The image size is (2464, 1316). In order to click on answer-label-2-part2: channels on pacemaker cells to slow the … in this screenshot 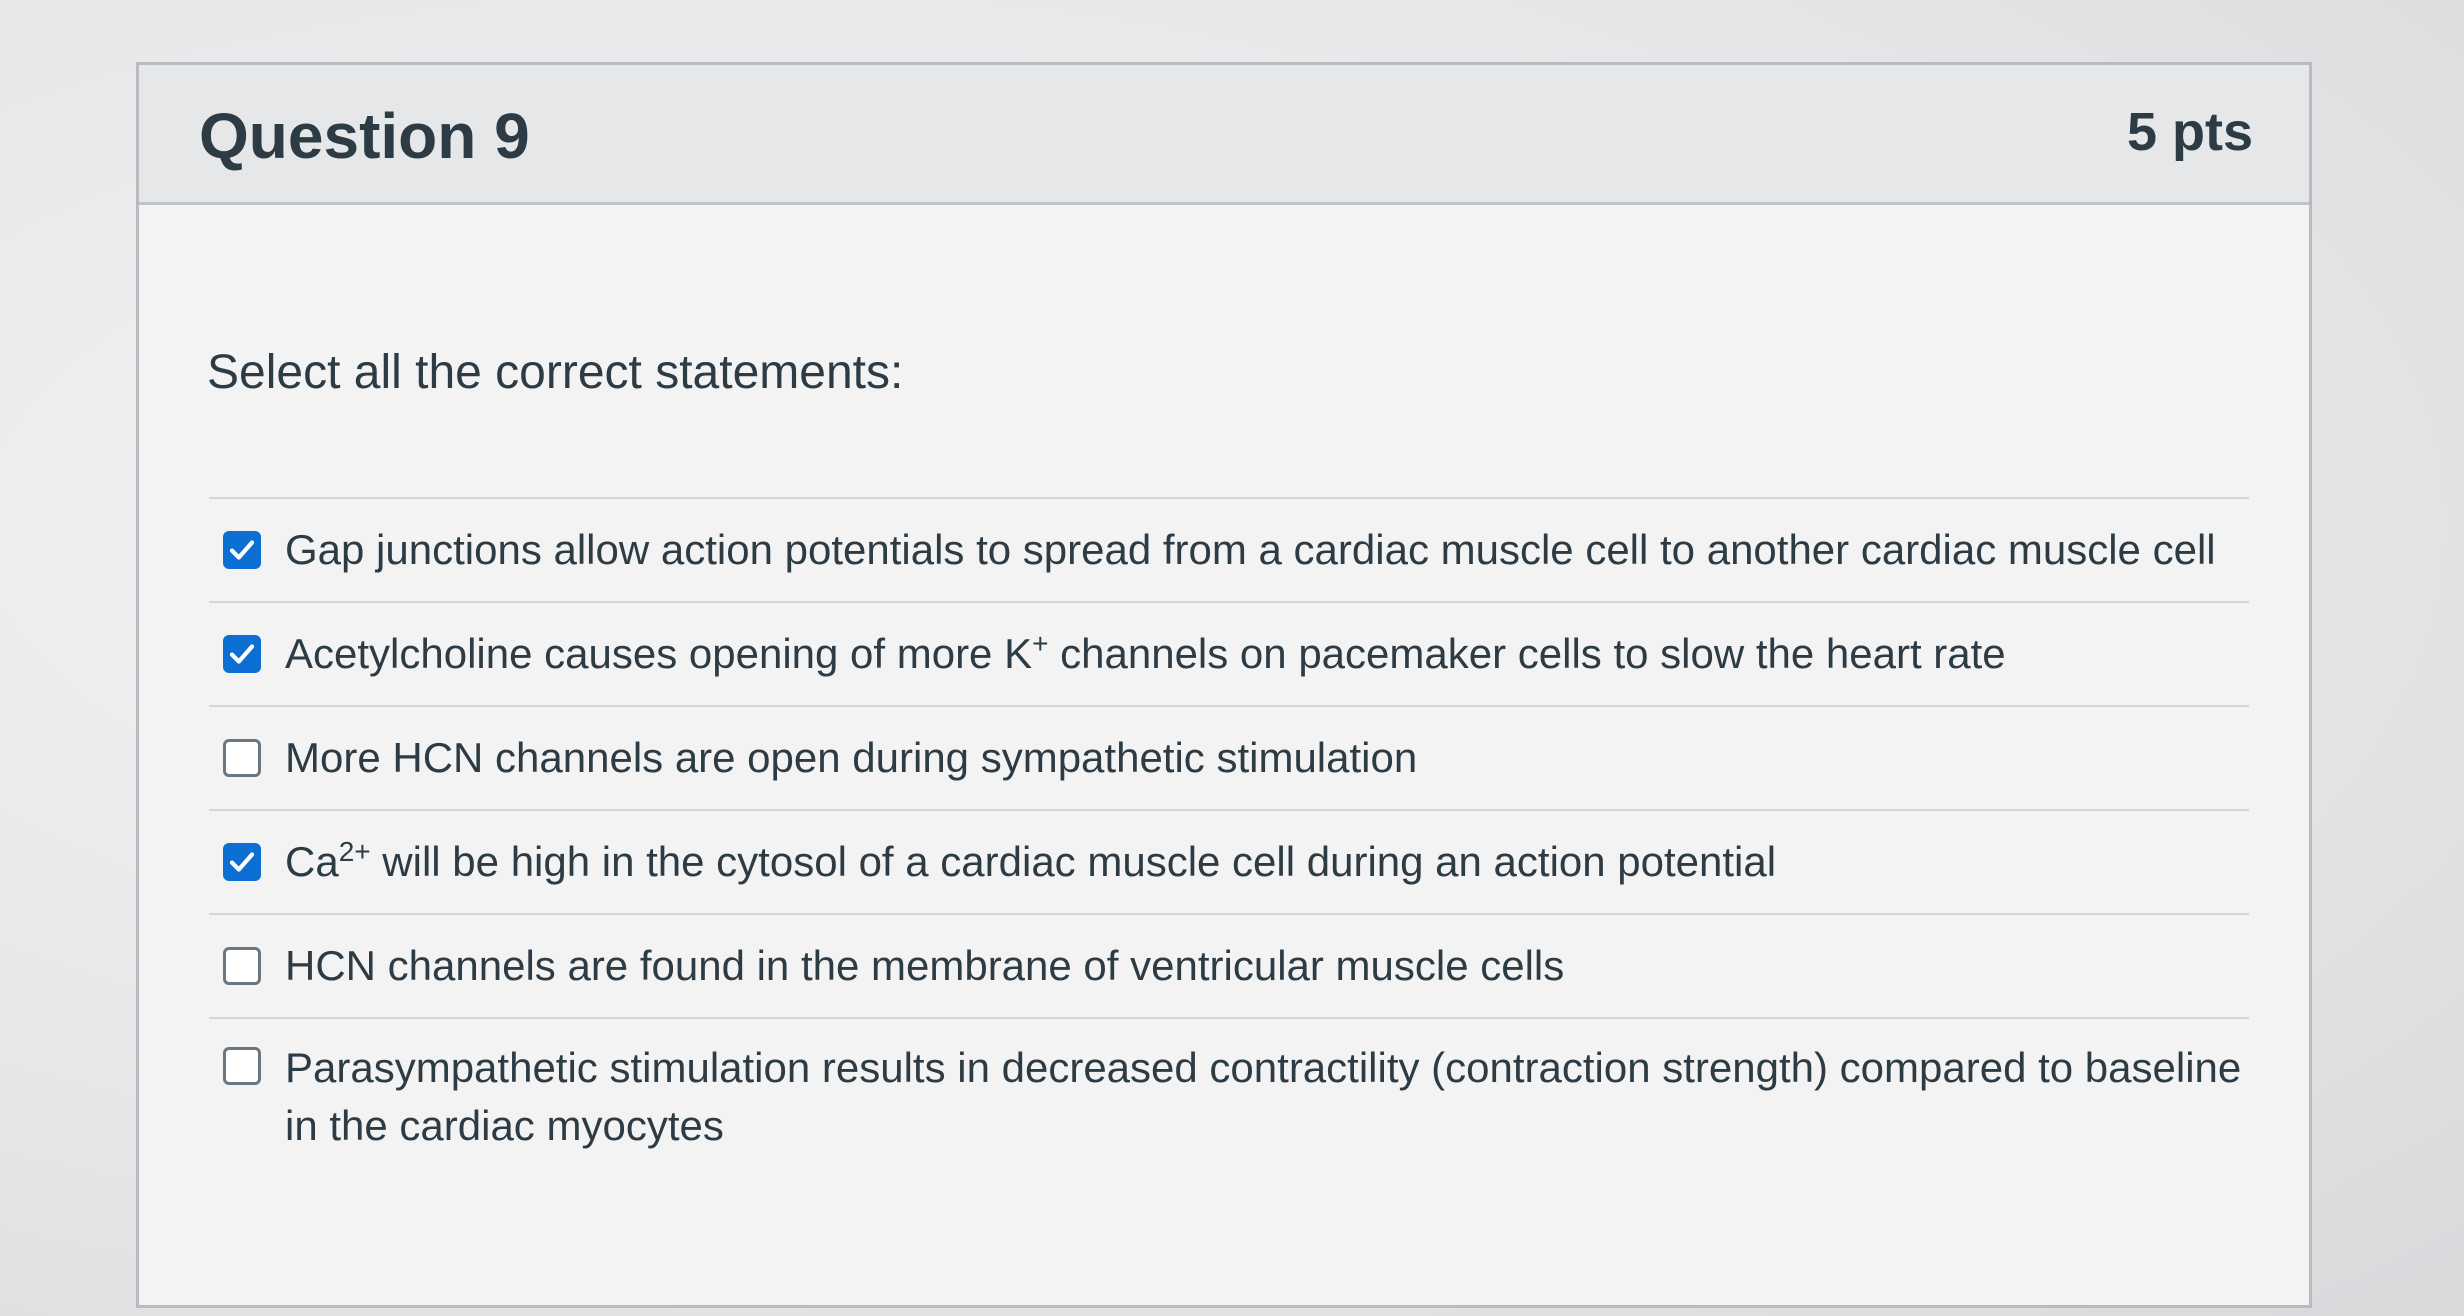, I will do `click(1527, 653)`.